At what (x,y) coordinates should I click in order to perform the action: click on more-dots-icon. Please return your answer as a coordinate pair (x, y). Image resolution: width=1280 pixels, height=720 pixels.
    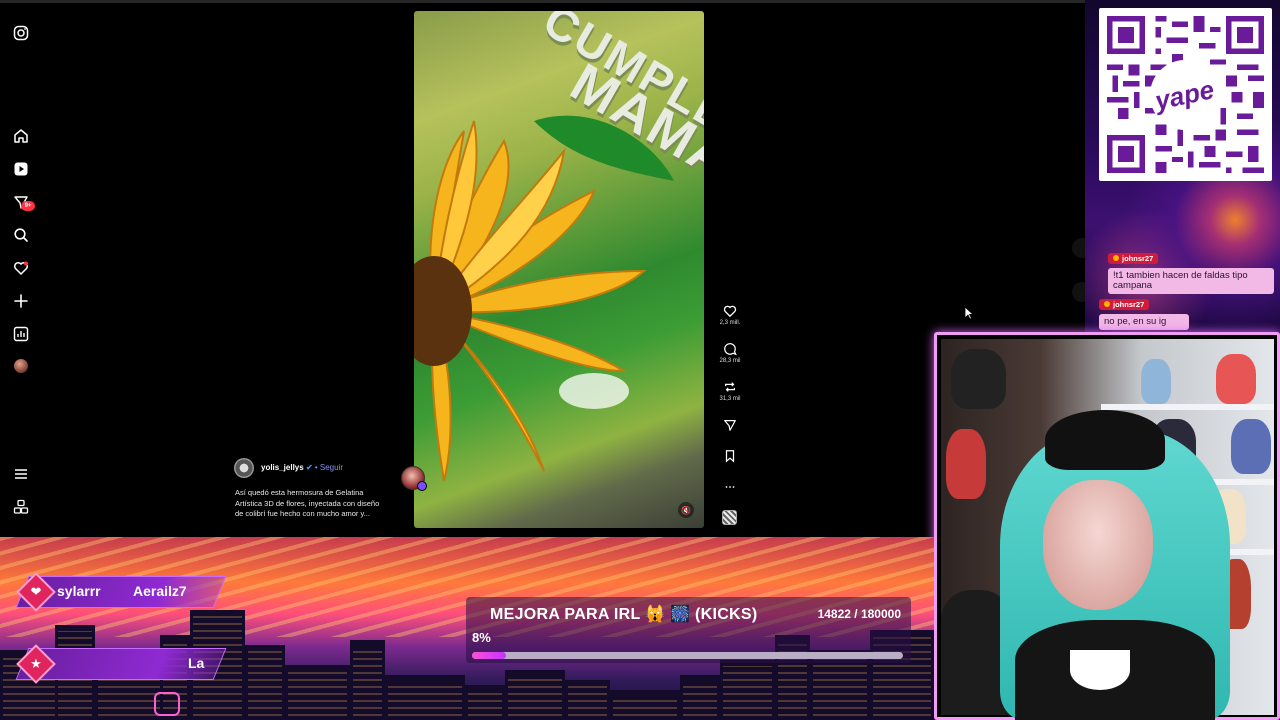
    Looking at the image, I should click on (730, 487).